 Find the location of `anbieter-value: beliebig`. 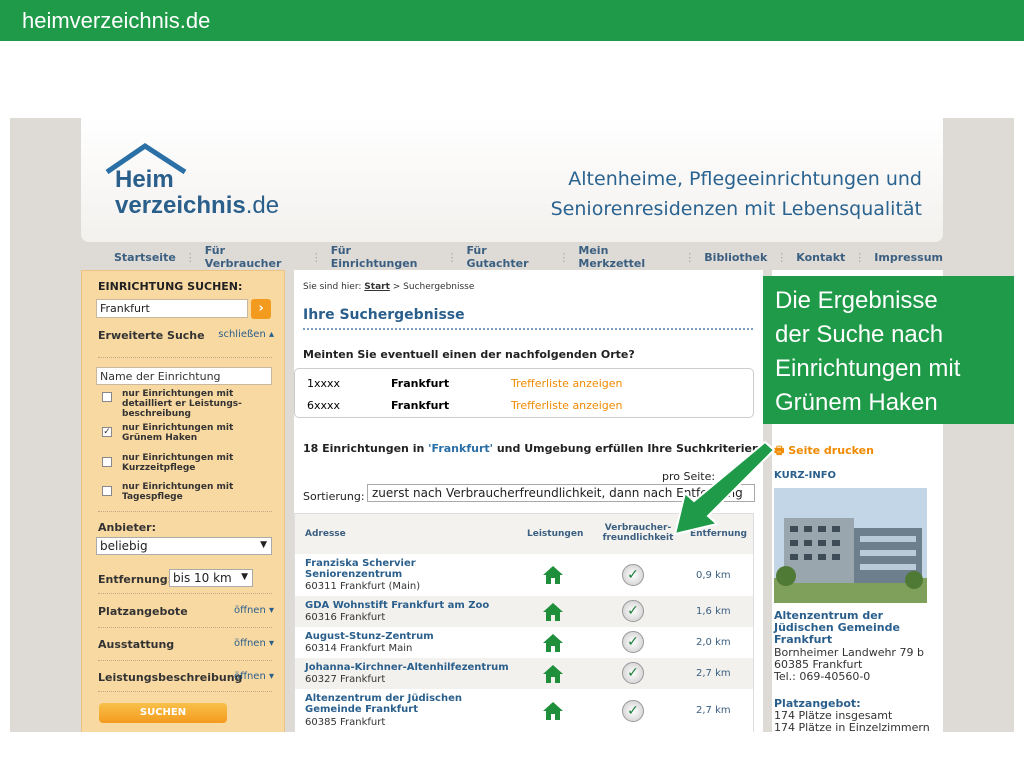

anbieter-value: beliebig is located at coordinates (124, 546).